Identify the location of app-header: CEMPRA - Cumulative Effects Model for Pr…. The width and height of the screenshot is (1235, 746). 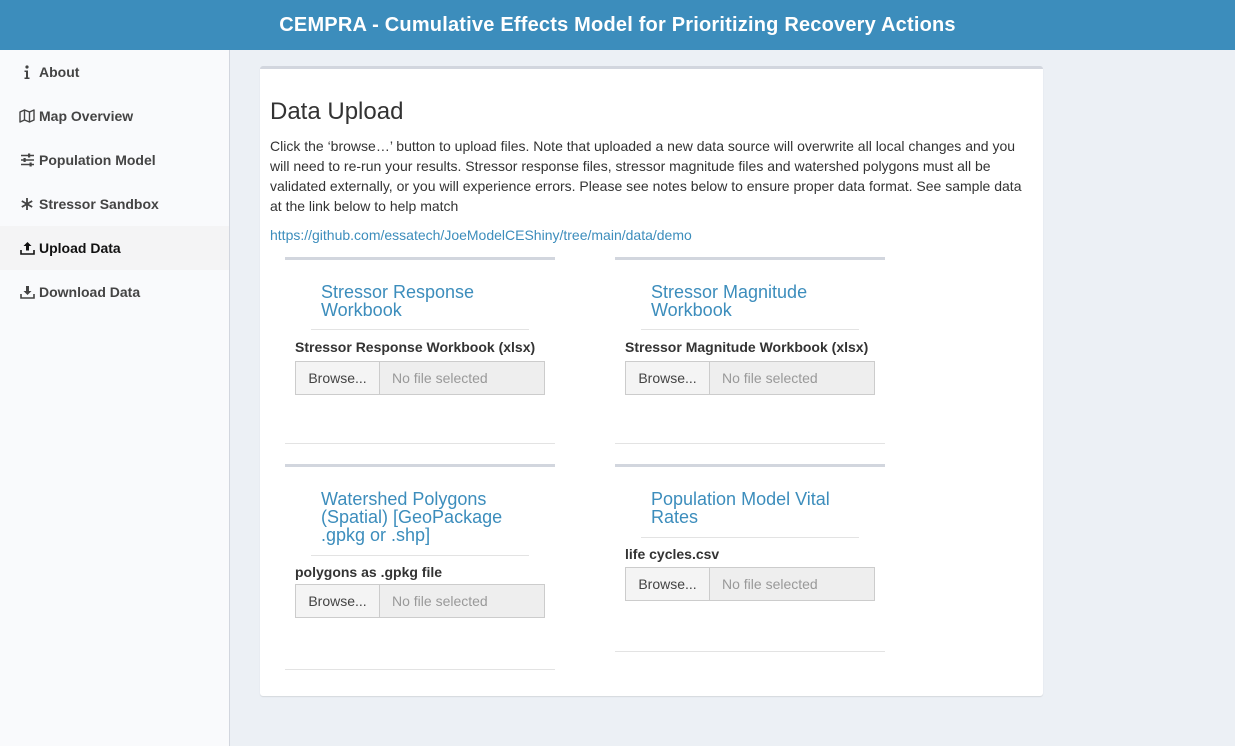
(617, 25).